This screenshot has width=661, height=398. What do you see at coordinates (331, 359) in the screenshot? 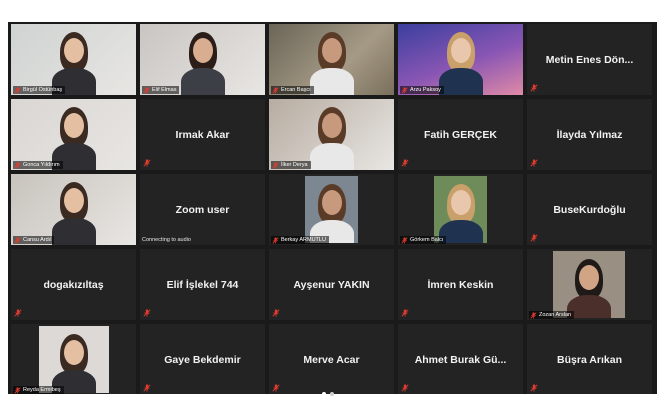
I see `participant-tile: Merve Acar` at bounding box center [331, 359].